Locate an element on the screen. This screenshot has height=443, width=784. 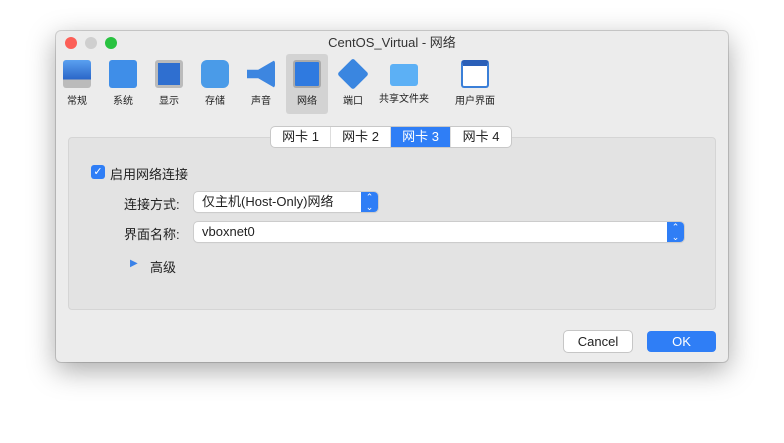
storage-disk-icon is located at coordinates (215, 74).